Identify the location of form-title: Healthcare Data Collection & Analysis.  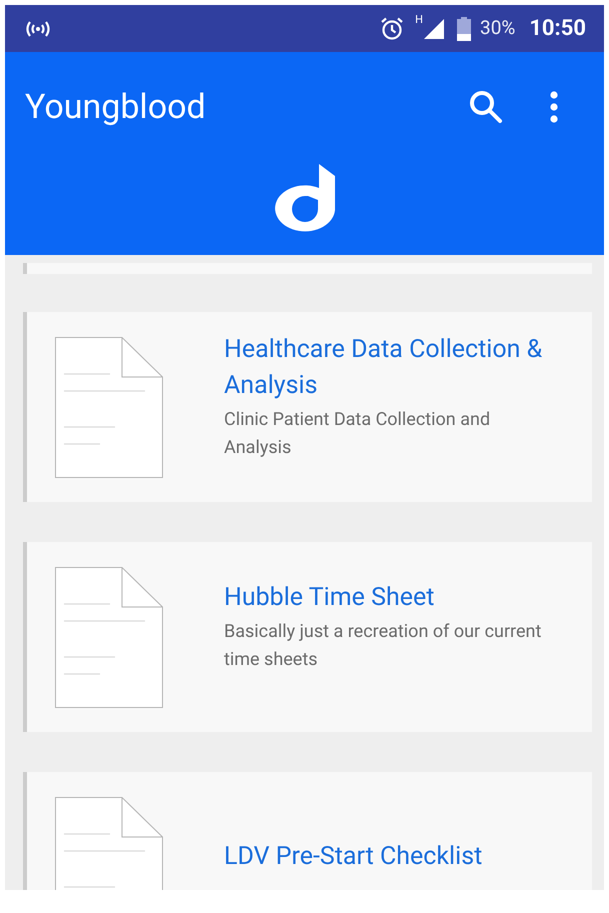
(384, 368).